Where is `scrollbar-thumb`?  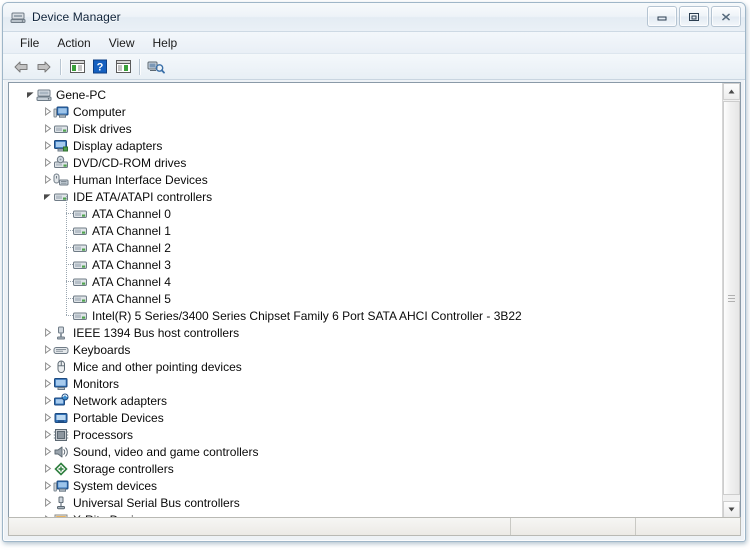
scrollbar-thumb is located at coordinates (731, 298).